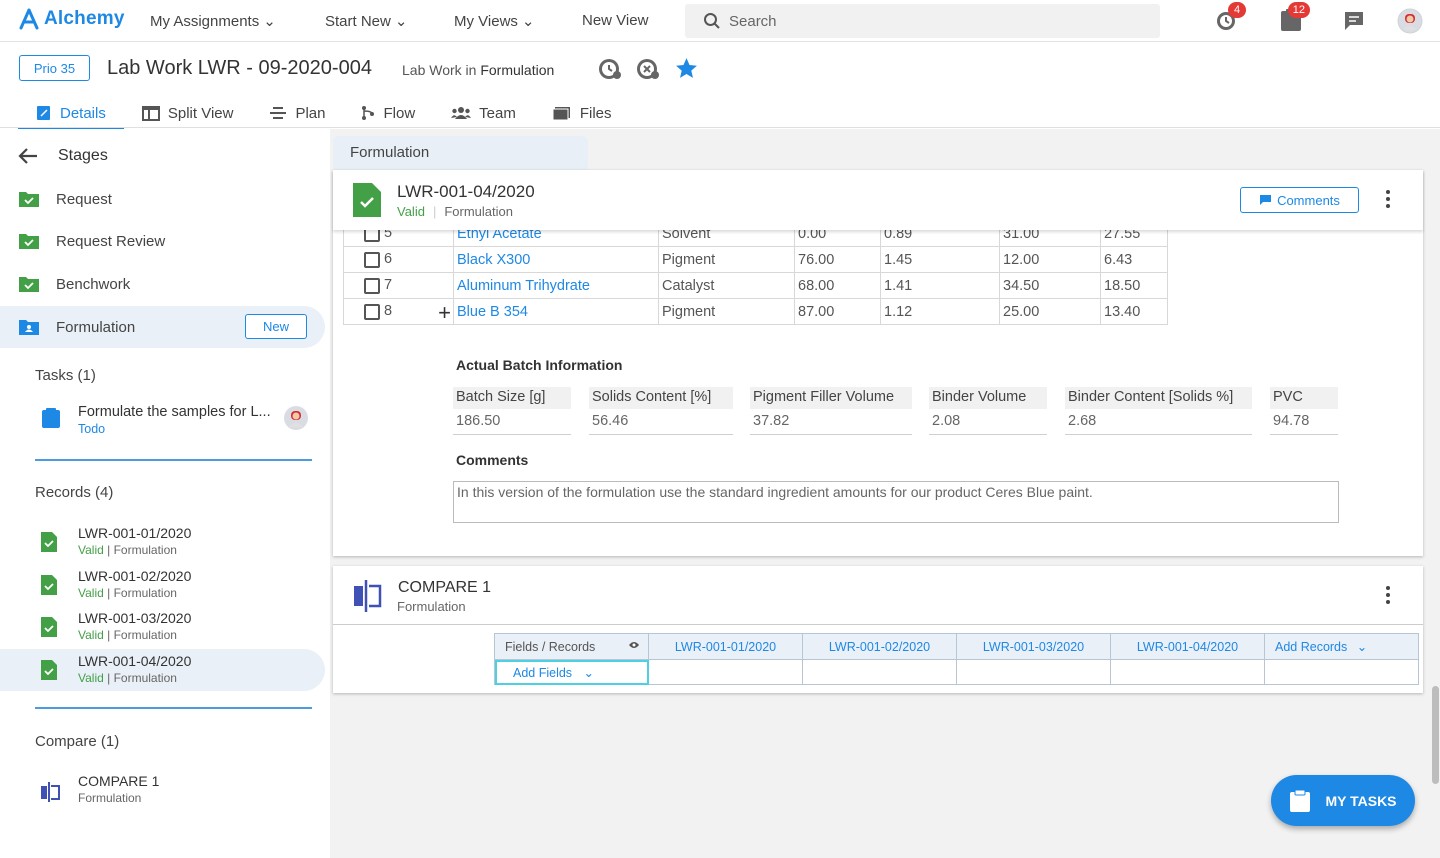  What do you see at coordinates (278, 112) in the screenshot?
I see `plan-icon` at bounding box center [278, 112].